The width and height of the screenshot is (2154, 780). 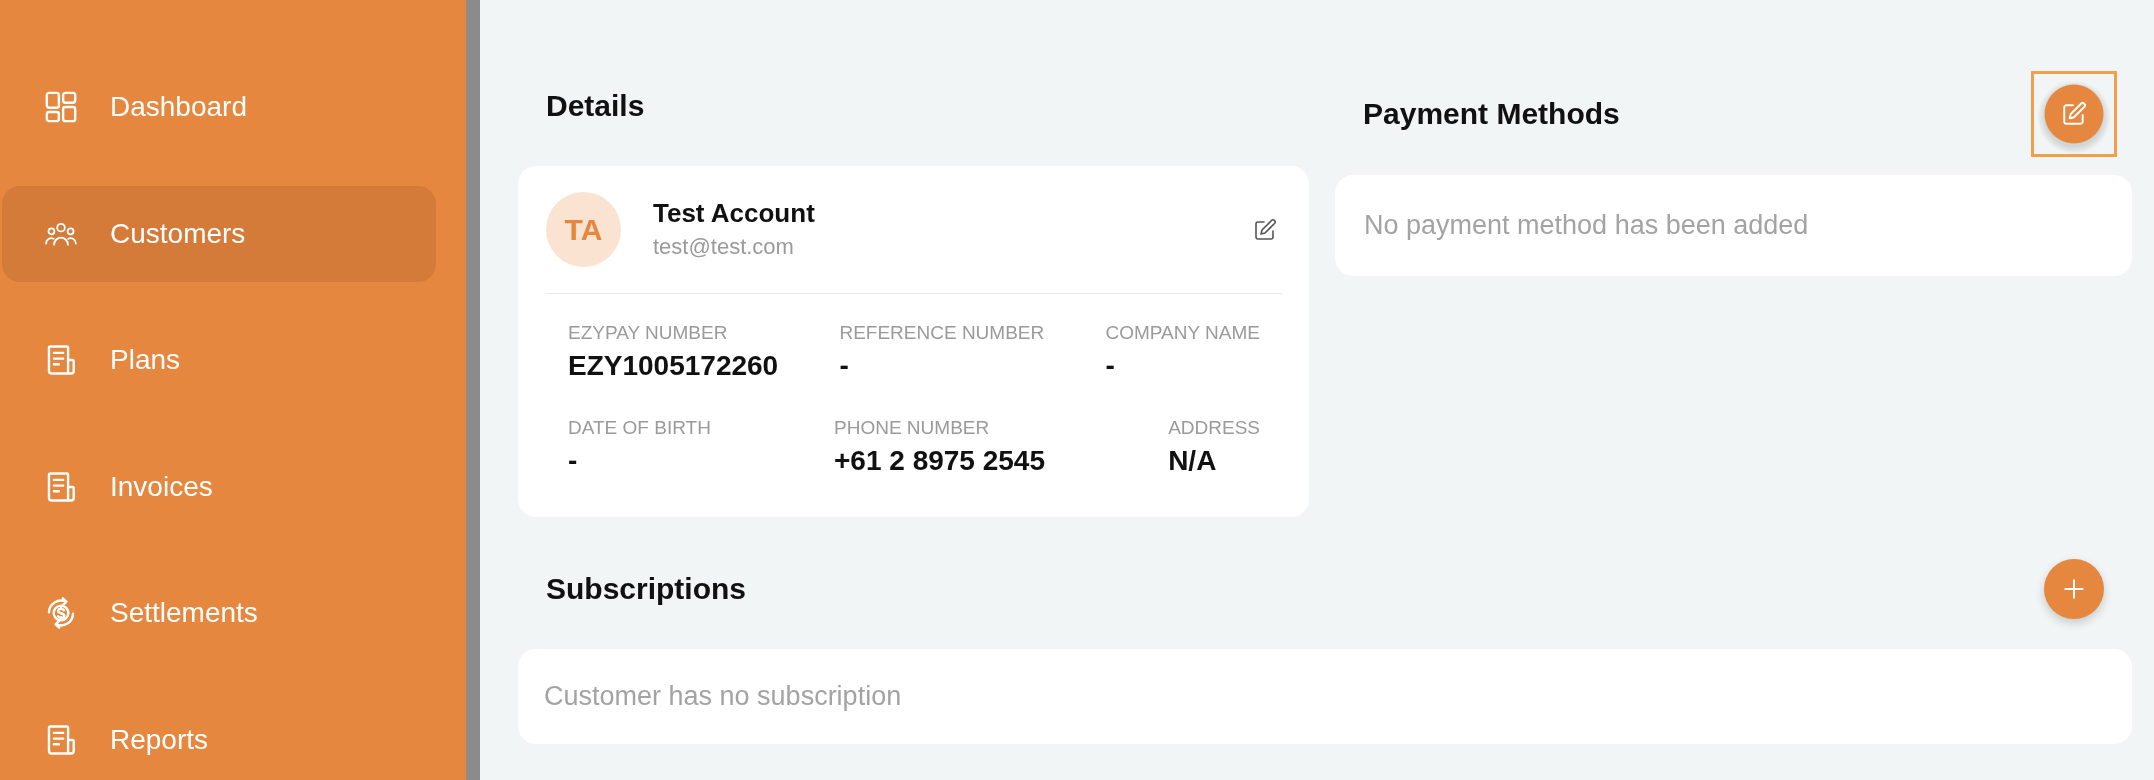 I want to click on section-title: Payment Methods, so click(x=1491, y=114).